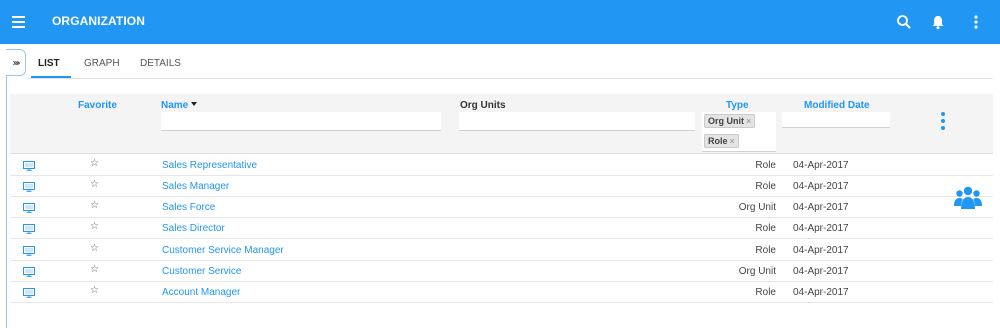 This screenshot has height=328, width=1000. Describe the element at coordinates (483, 105) in the screenshot. I see `column-header-org-units: Org Units` at that location.